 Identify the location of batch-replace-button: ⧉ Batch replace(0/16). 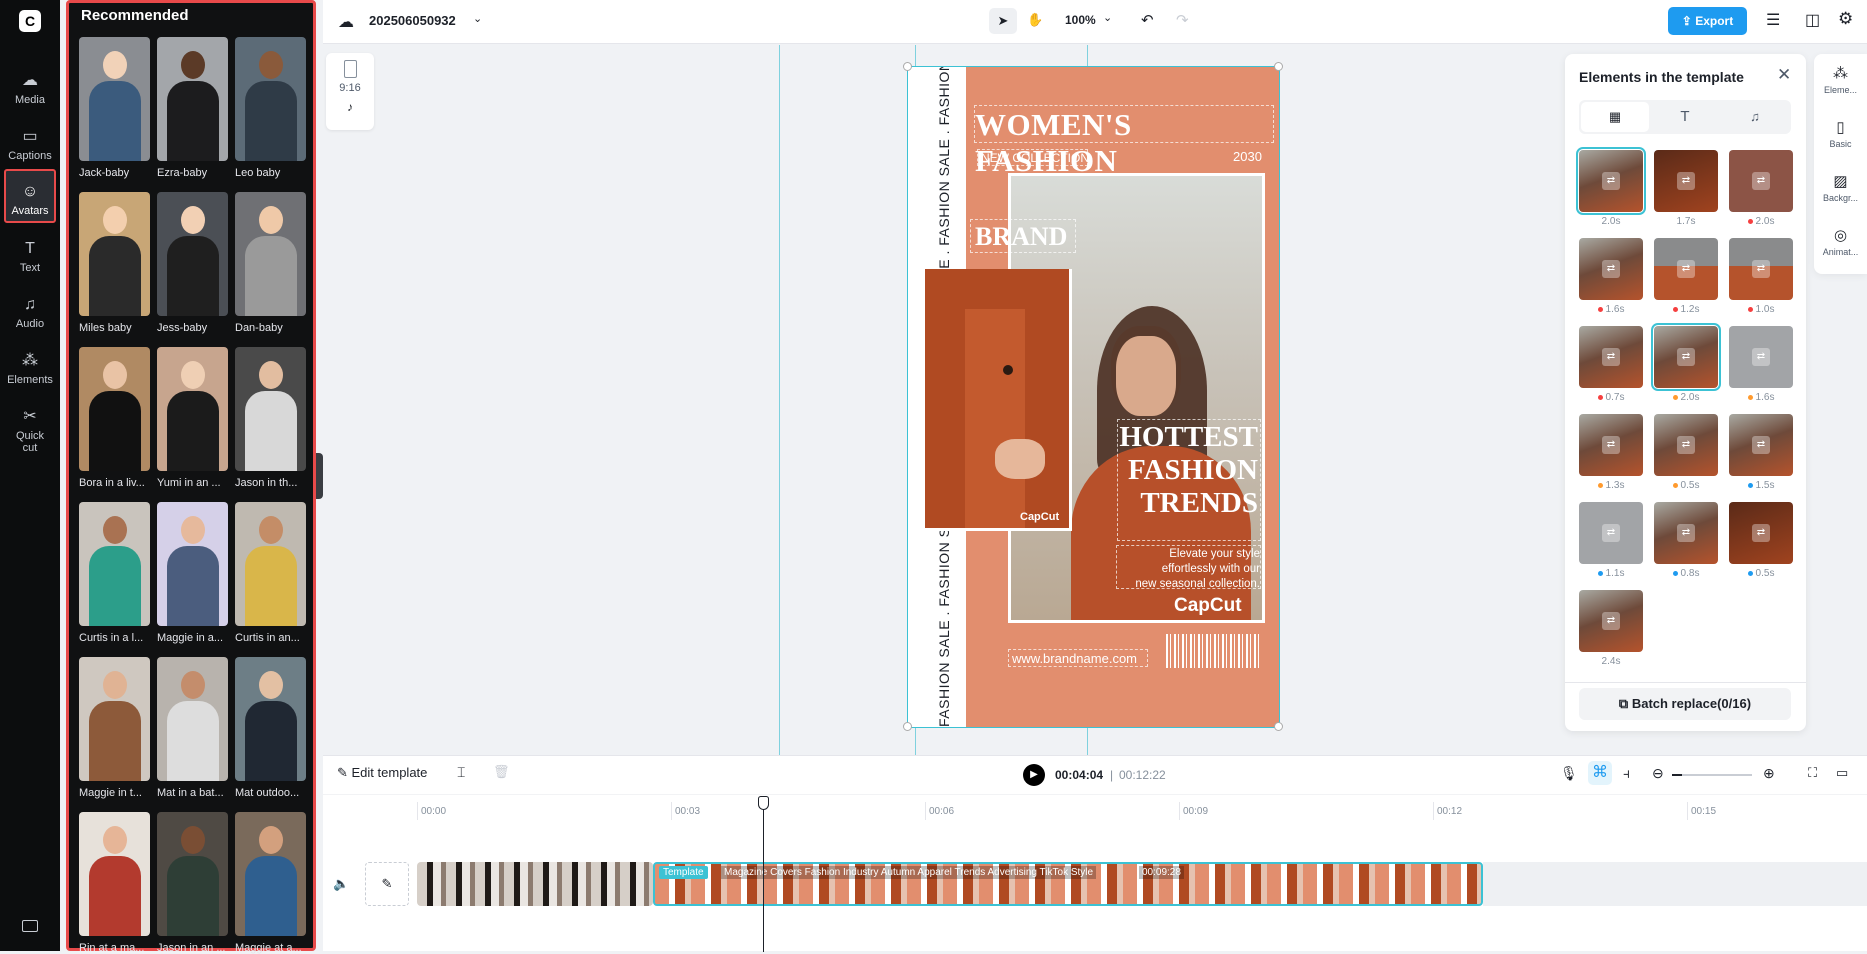
(1685, 704).